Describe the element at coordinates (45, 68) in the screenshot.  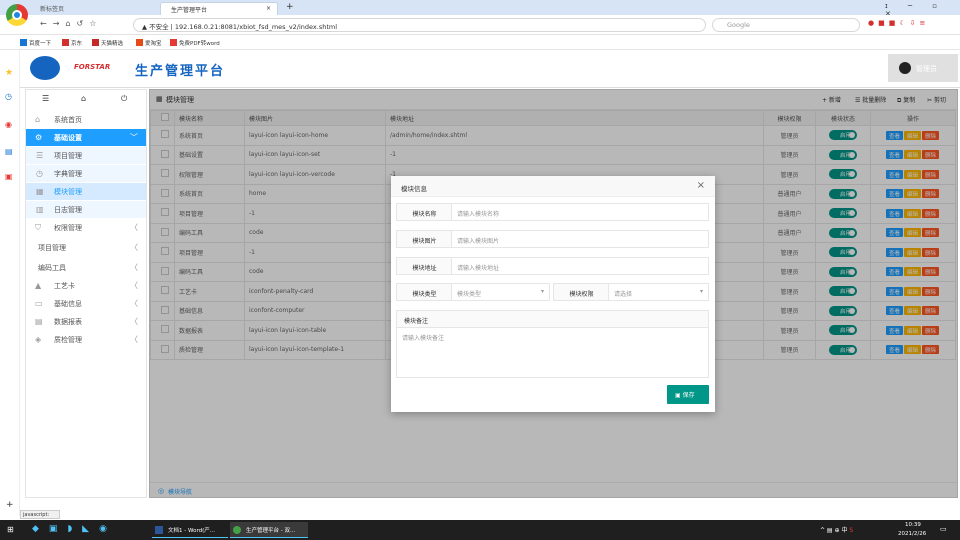
I see `company-logo` at that location.